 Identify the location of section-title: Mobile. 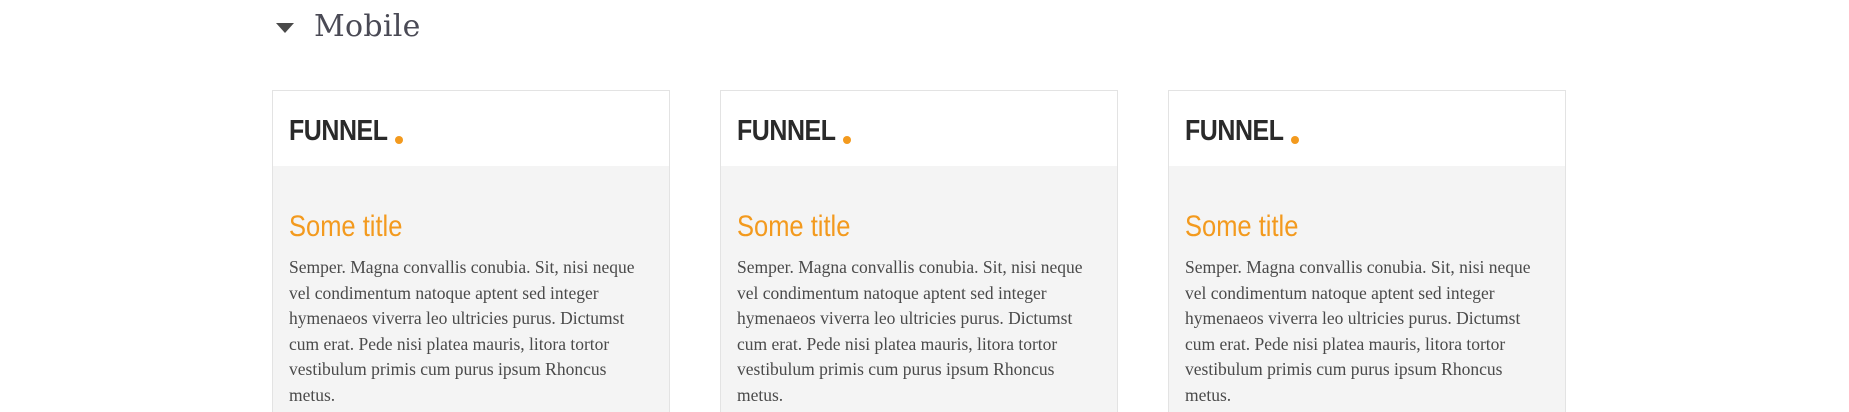
(367, 26).